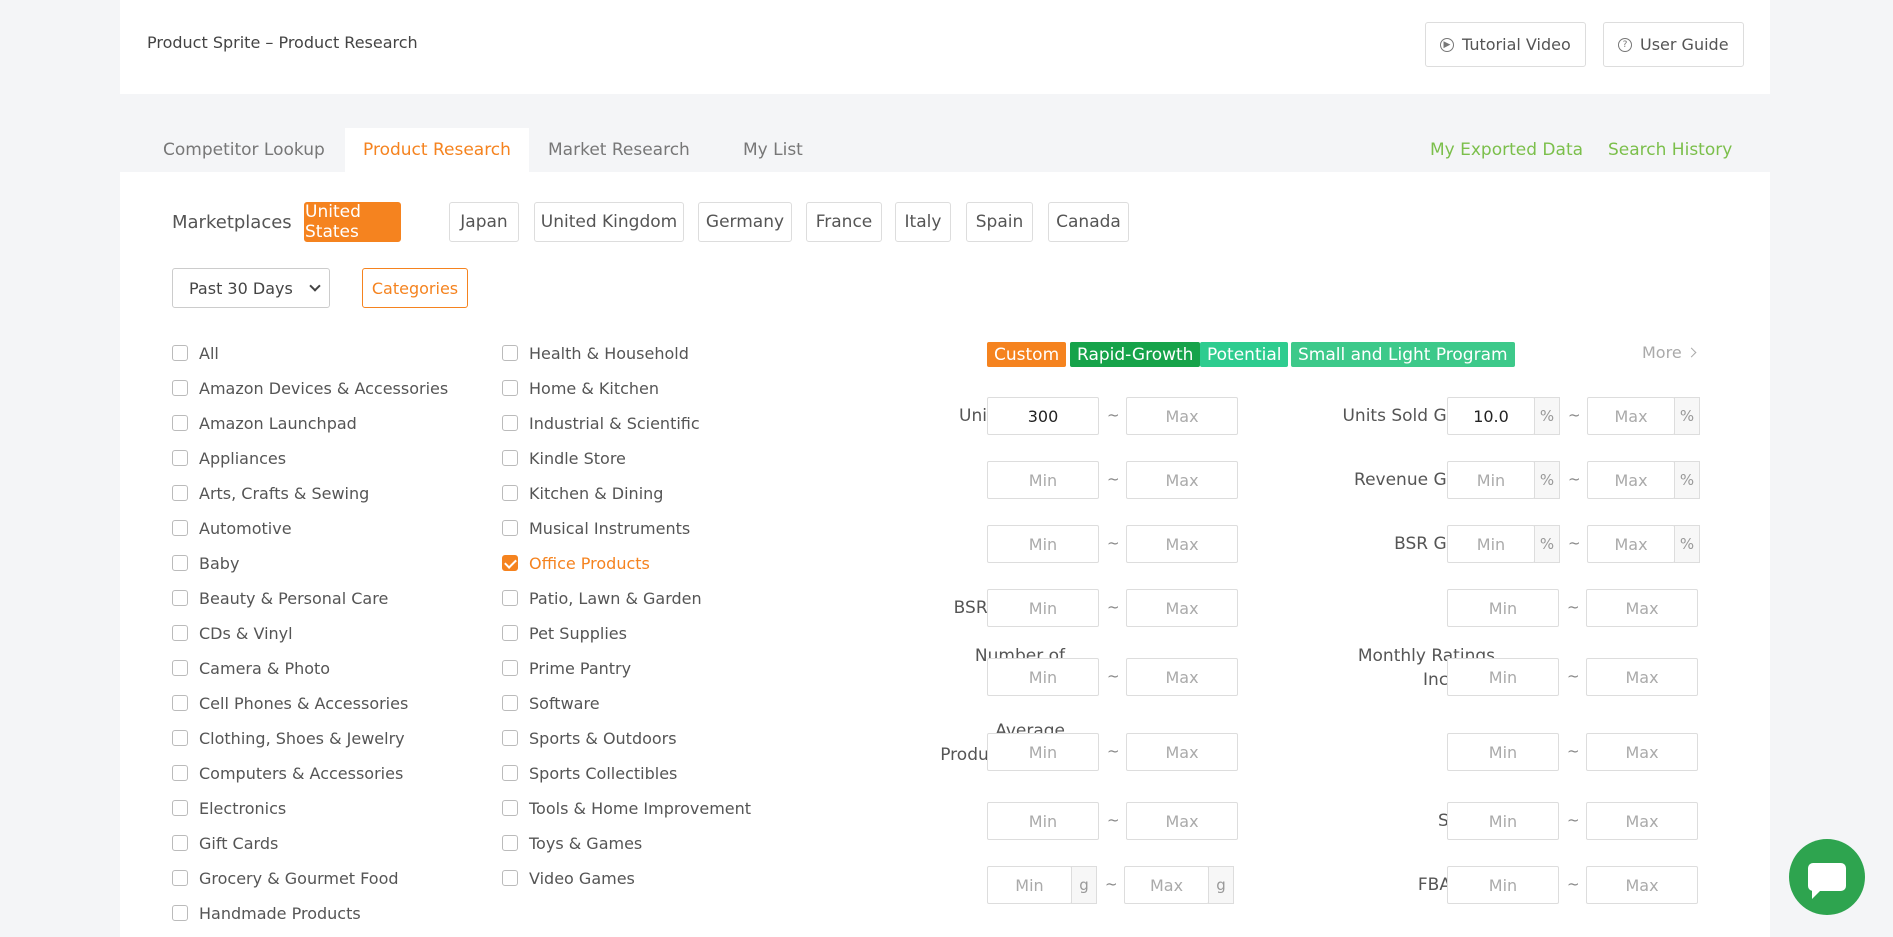  Describe the element at coordinates (1135, 354) in the screenshot. I see `preset-rapid-growth: Rapid-Growth` at that location.